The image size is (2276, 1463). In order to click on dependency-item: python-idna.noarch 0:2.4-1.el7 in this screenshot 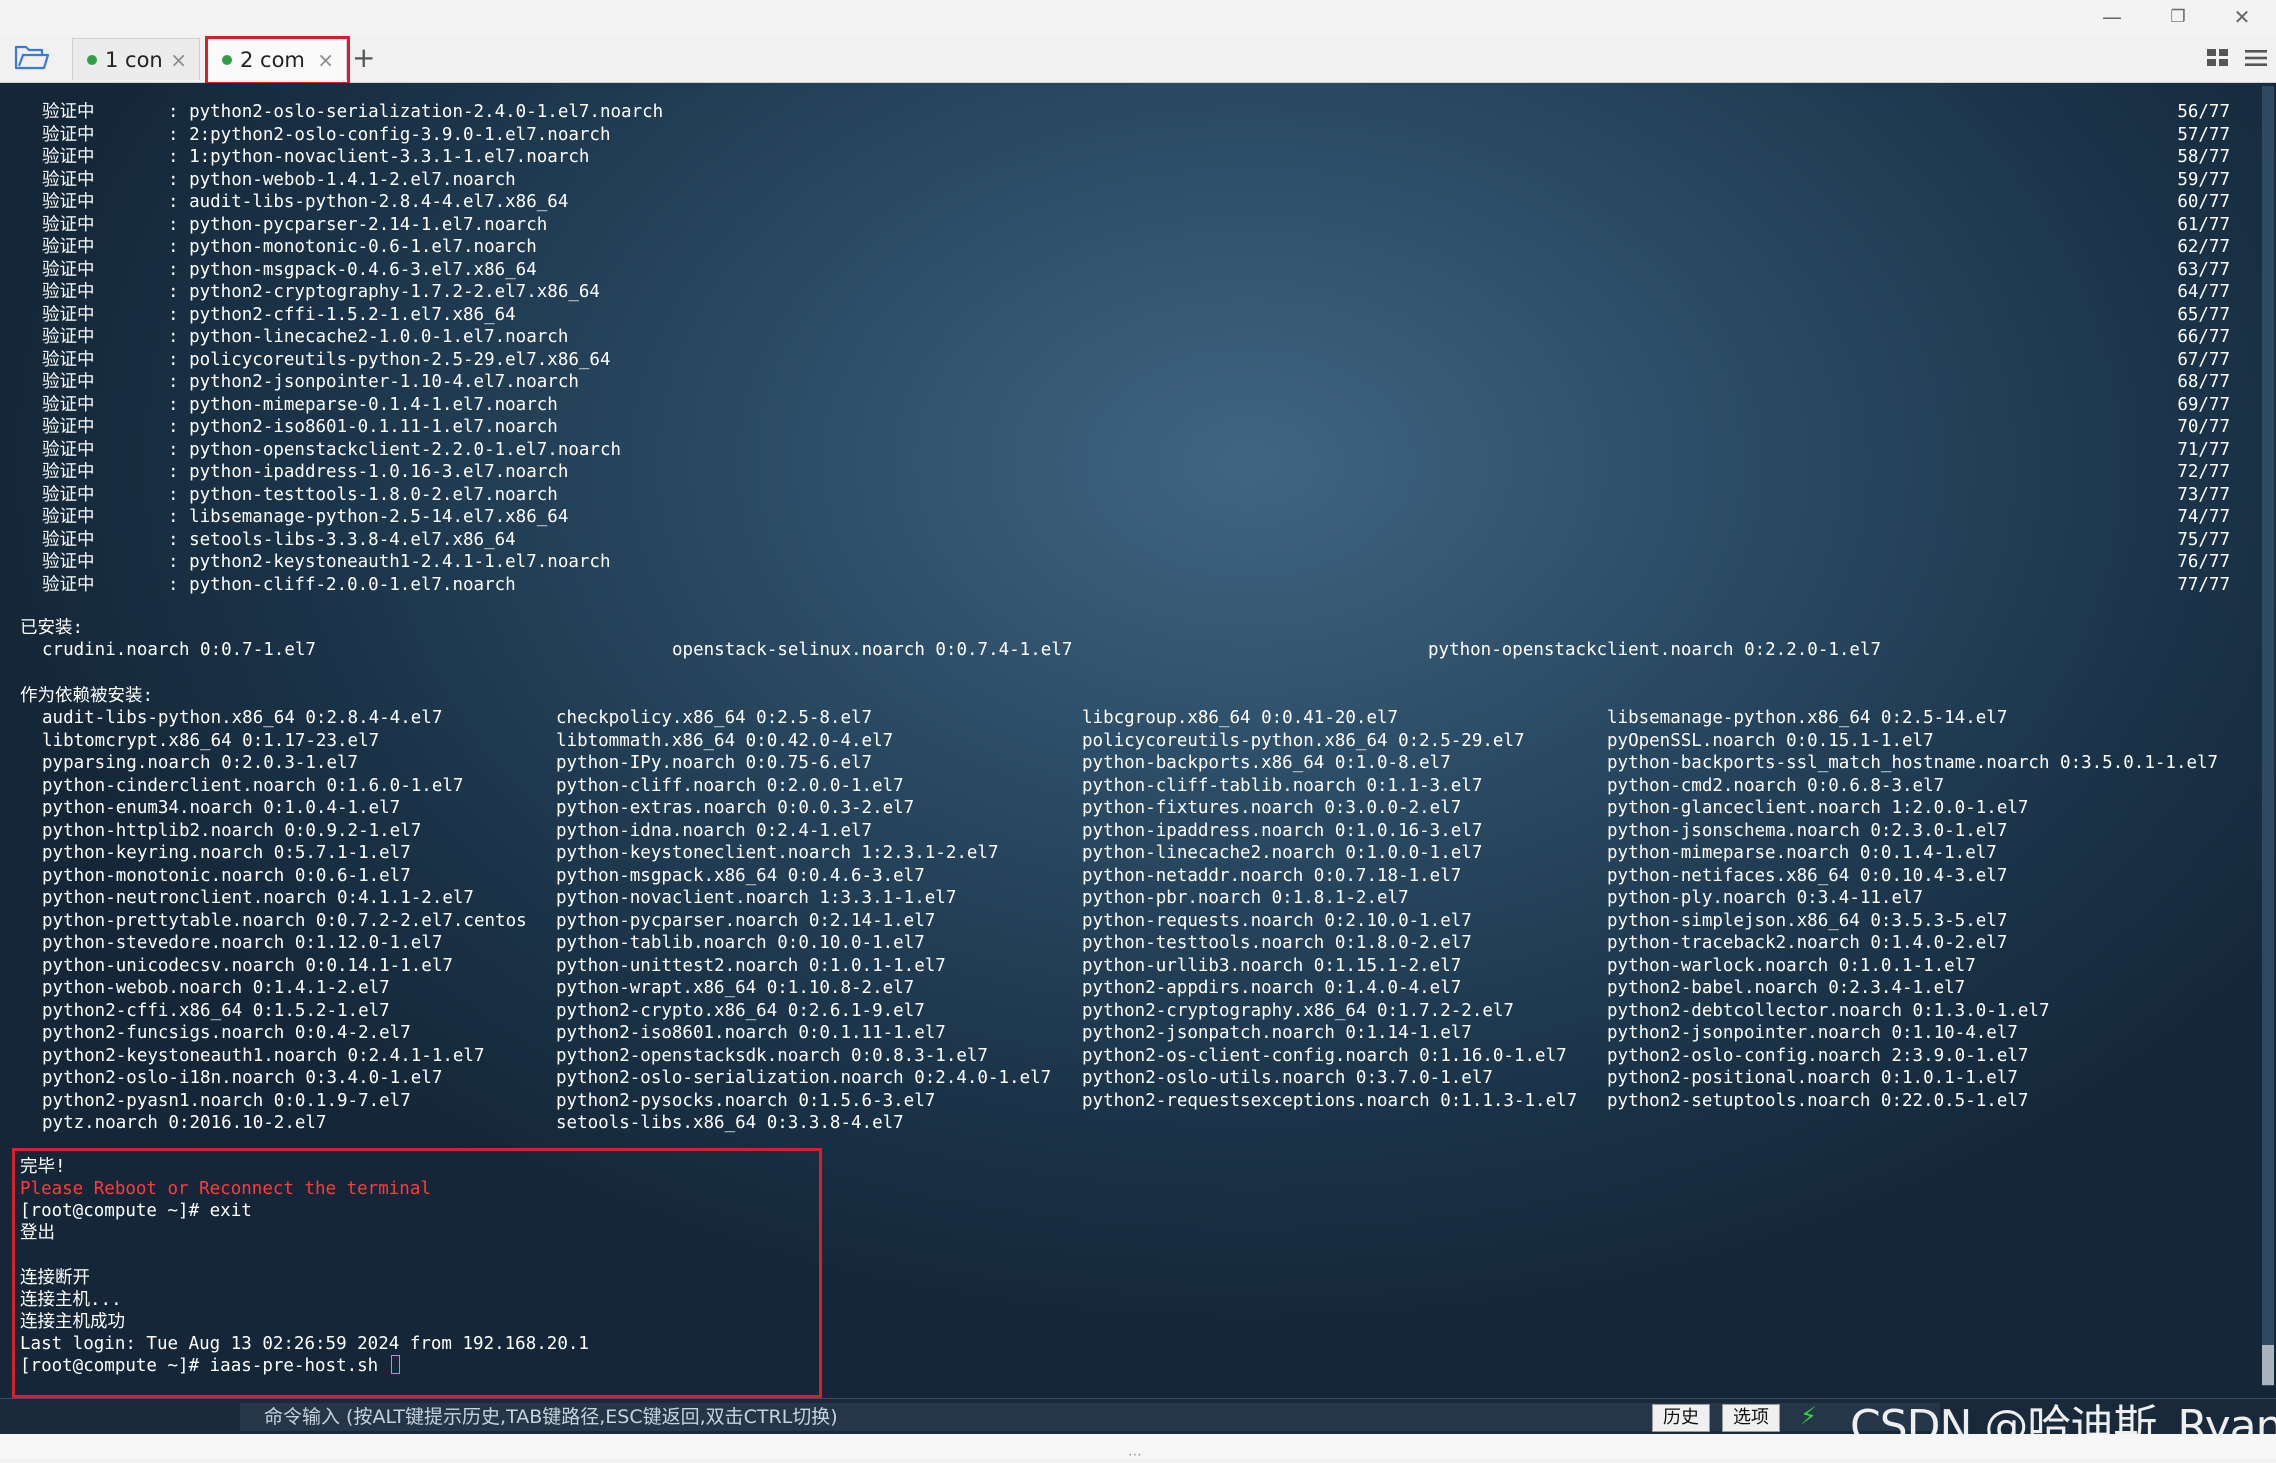, I will do `click(714, 830)`.